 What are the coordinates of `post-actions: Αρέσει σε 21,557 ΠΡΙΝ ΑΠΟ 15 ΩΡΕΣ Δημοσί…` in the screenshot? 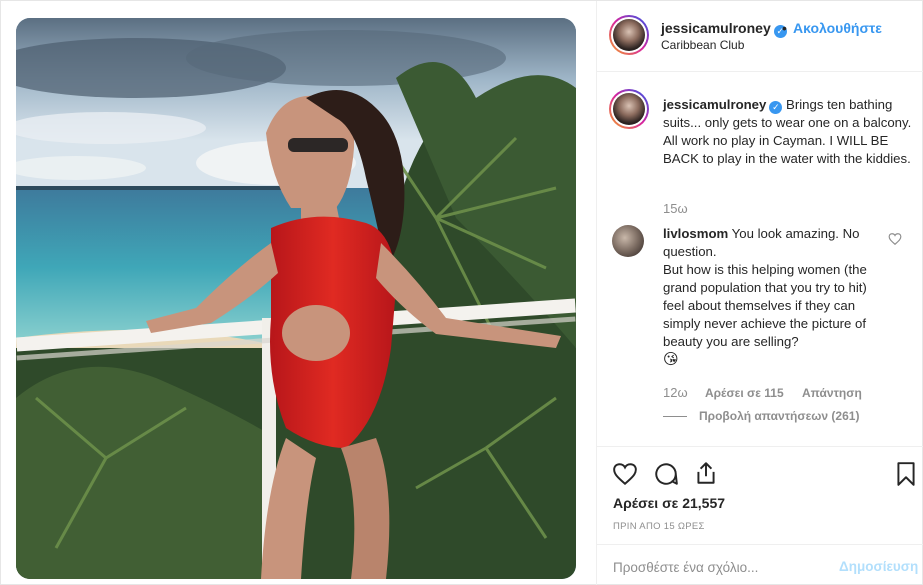 It's located at (760, 515).